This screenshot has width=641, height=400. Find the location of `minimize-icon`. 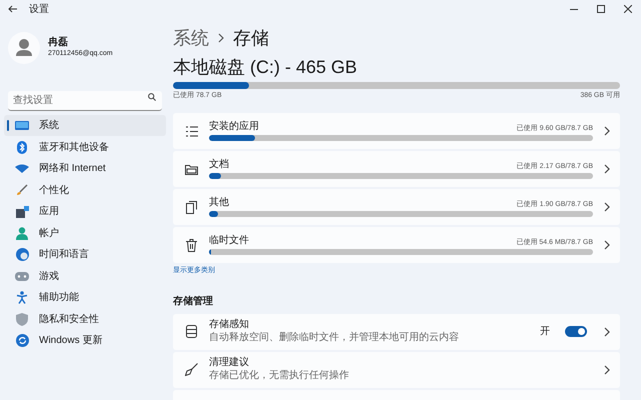

minimize-icon is located at coordinates (574, 9).